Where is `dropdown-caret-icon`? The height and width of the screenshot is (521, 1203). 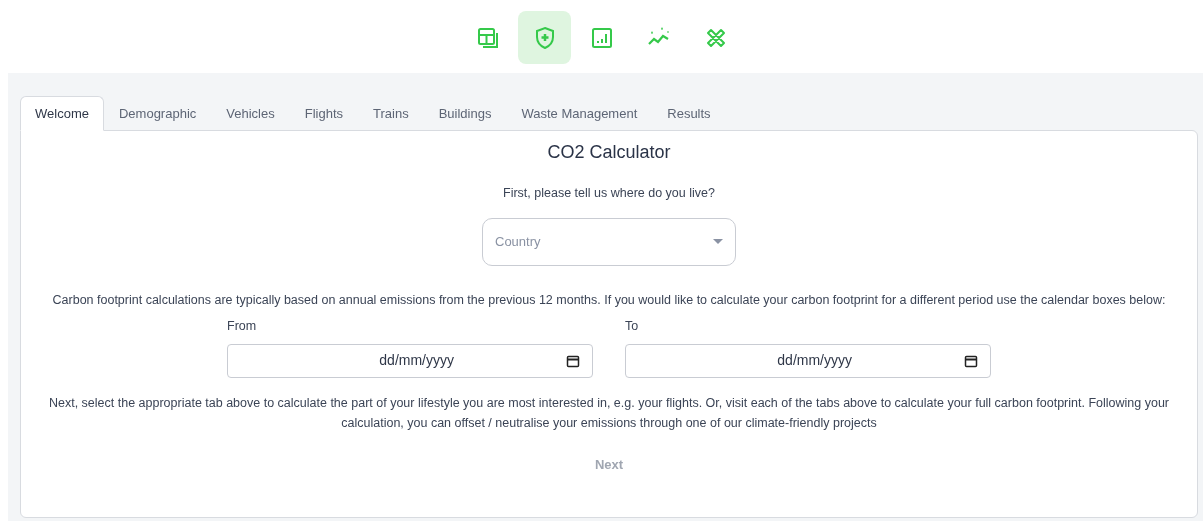 dropdown-caret-icon is located at coordinates (718, 241).